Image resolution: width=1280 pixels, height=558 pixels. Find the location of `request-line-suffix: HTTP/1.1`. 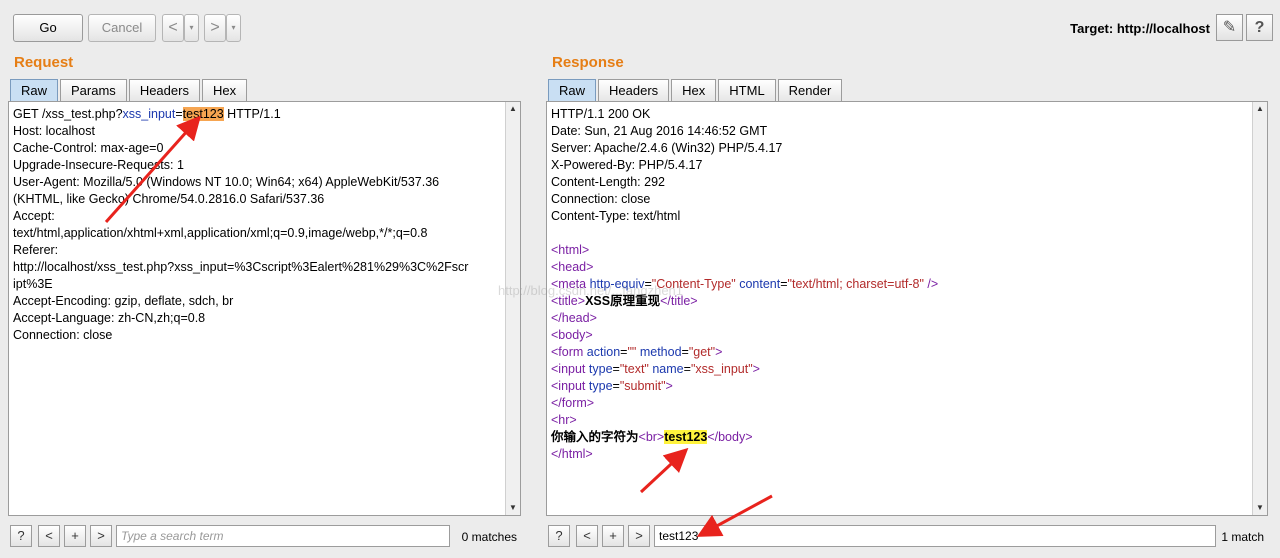

request-line-suffix: HTTP/1.1 is located at coordinates (252, 114).